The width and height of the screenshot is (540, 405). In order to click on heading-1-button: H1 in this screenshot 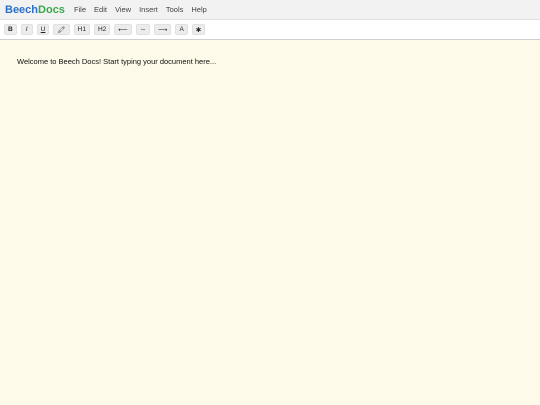, I will do `click(81, 29)`.